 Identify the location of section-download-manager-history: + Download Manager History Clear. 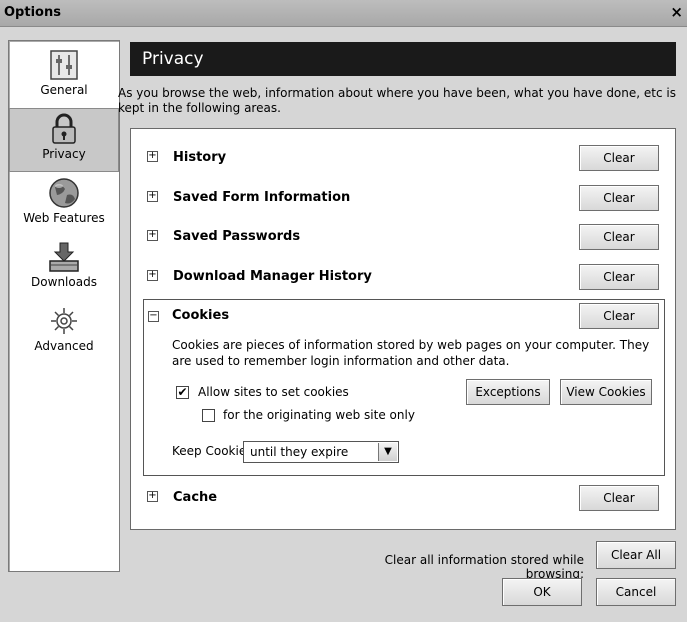
(403, 277).